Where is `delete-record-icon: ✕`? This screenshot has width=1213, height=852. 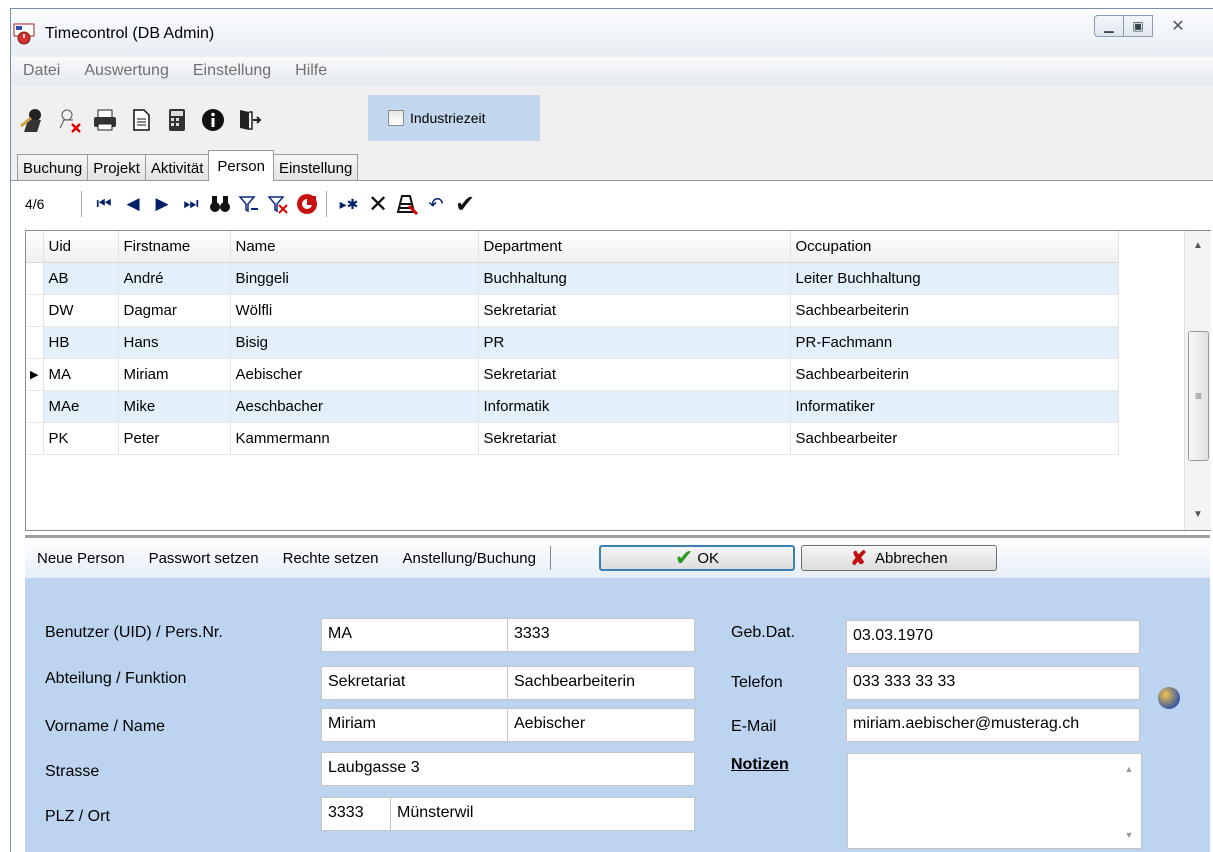 delete-record-icon: ✕ is located at coordinates (378, 204).